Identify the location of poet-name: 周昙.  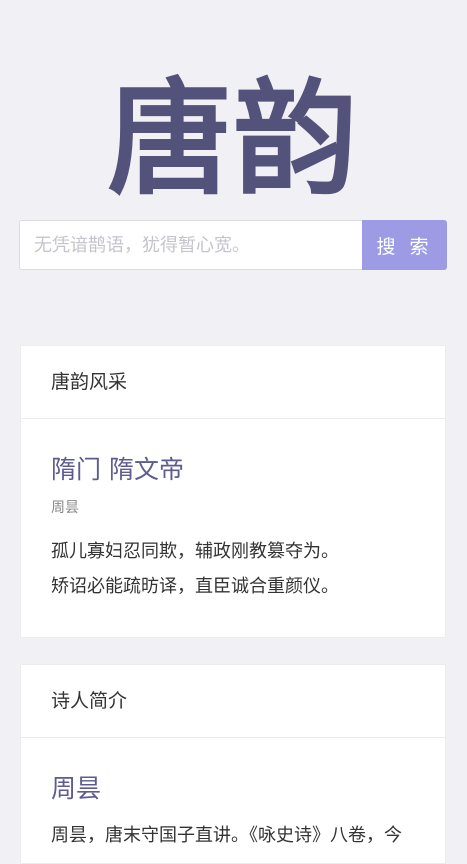
(233, 789).